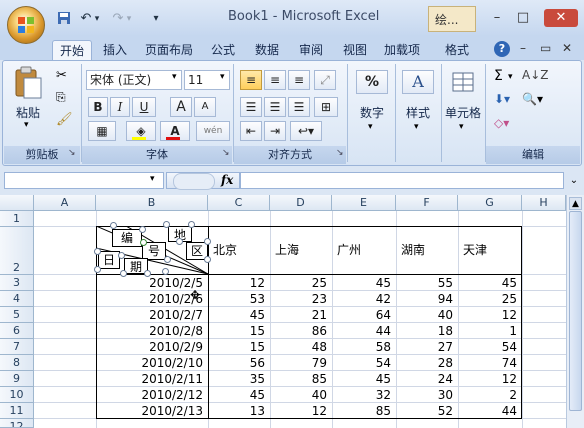  What do you see at coordinates (427, 363) in the screenshot?
I see `value-cell: 28` at bounding box center [427, 363].